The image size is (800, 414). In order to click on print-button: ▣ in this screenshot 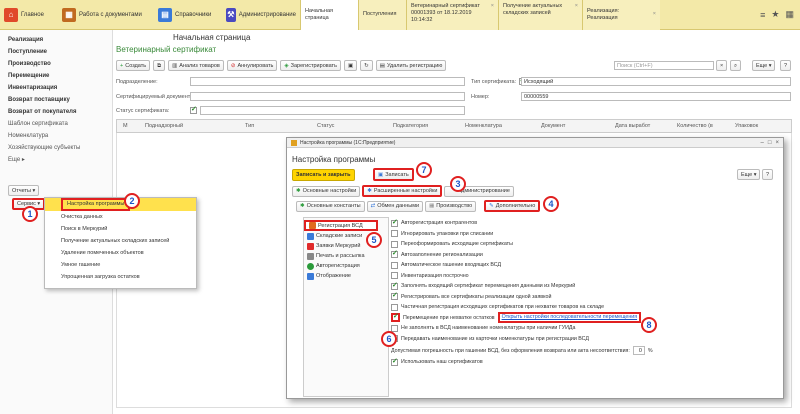, I will do `click(350, 65)`.